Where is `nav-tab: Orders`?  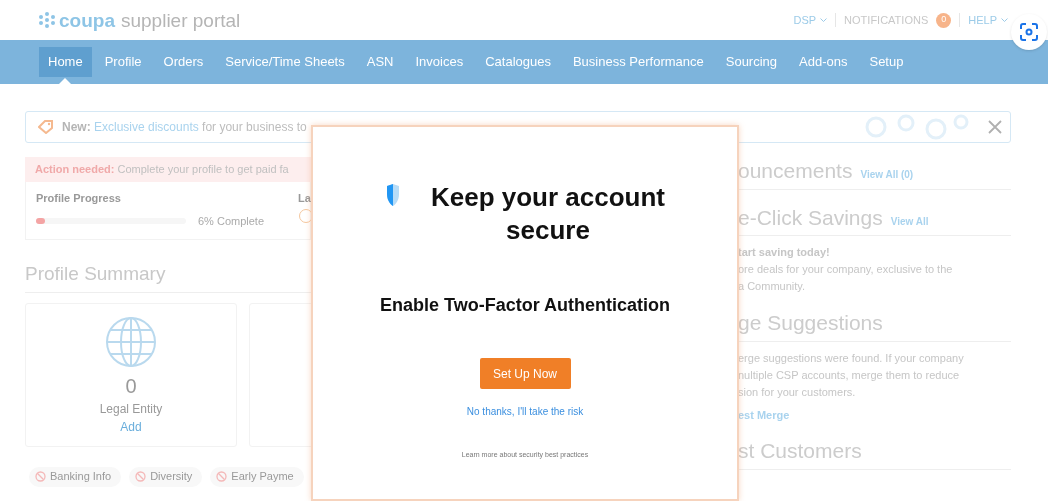
nav-tab: Orders is located at coordinates (183, 62).